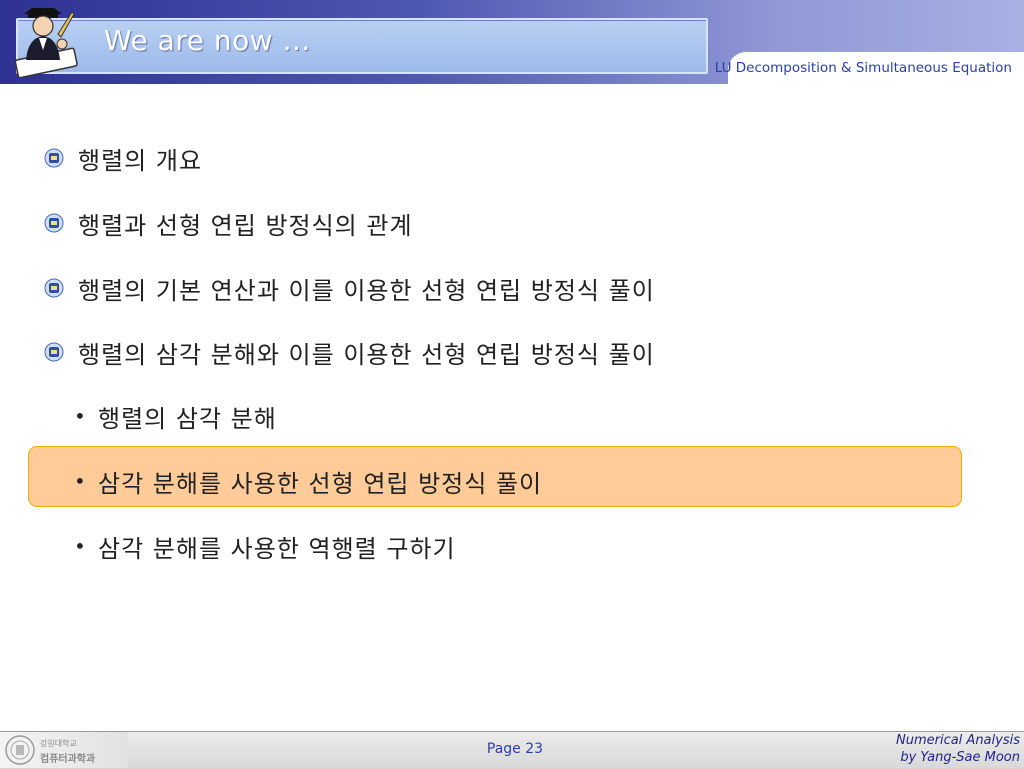  I want to click on sub-bullet-item-current: • 삼각 분해를 사용한 선형 연립 방정식 풀이, so click(308, 481).